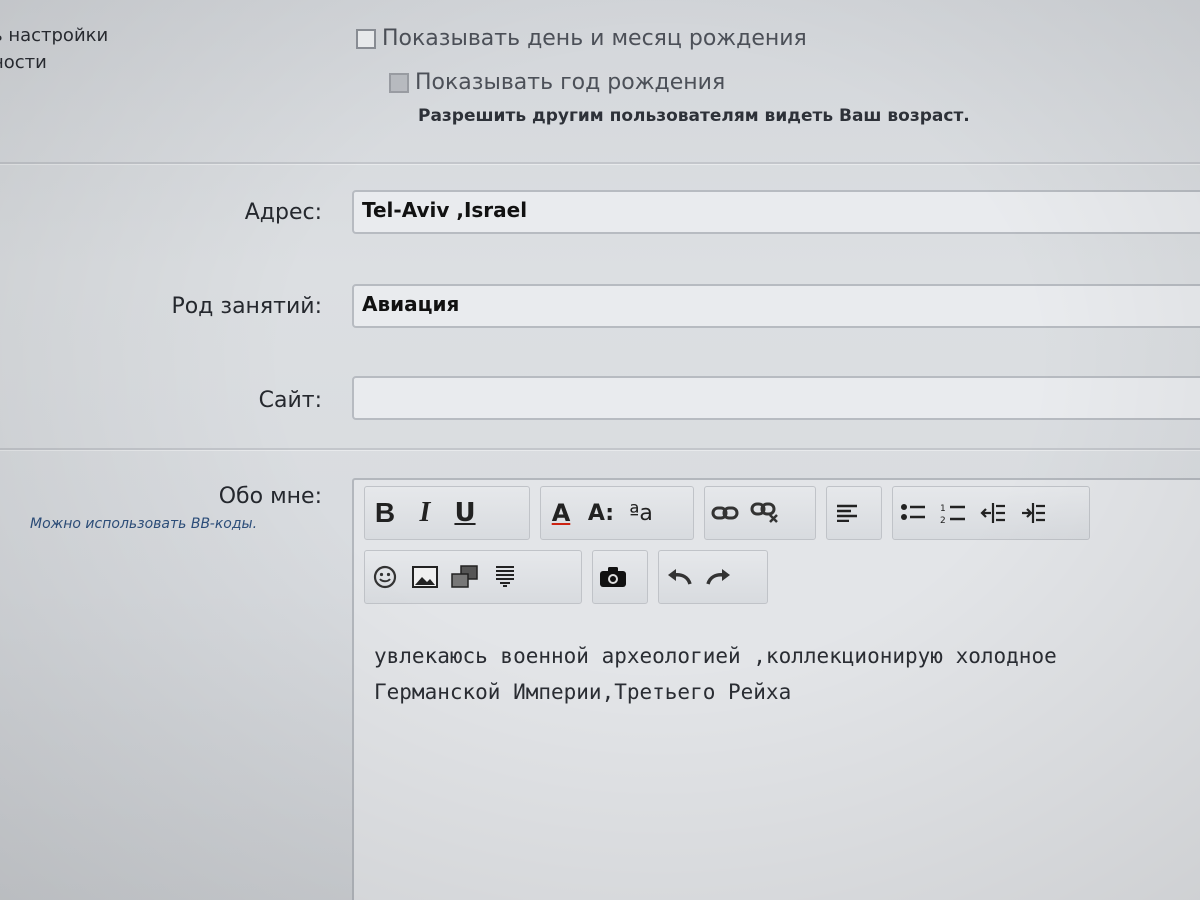 Image resolution: width=1200 pixels, height=900 pixels. Describe the element at coordinates (505, 577) in the screenshot. I see `spoiler-icon` at that location.